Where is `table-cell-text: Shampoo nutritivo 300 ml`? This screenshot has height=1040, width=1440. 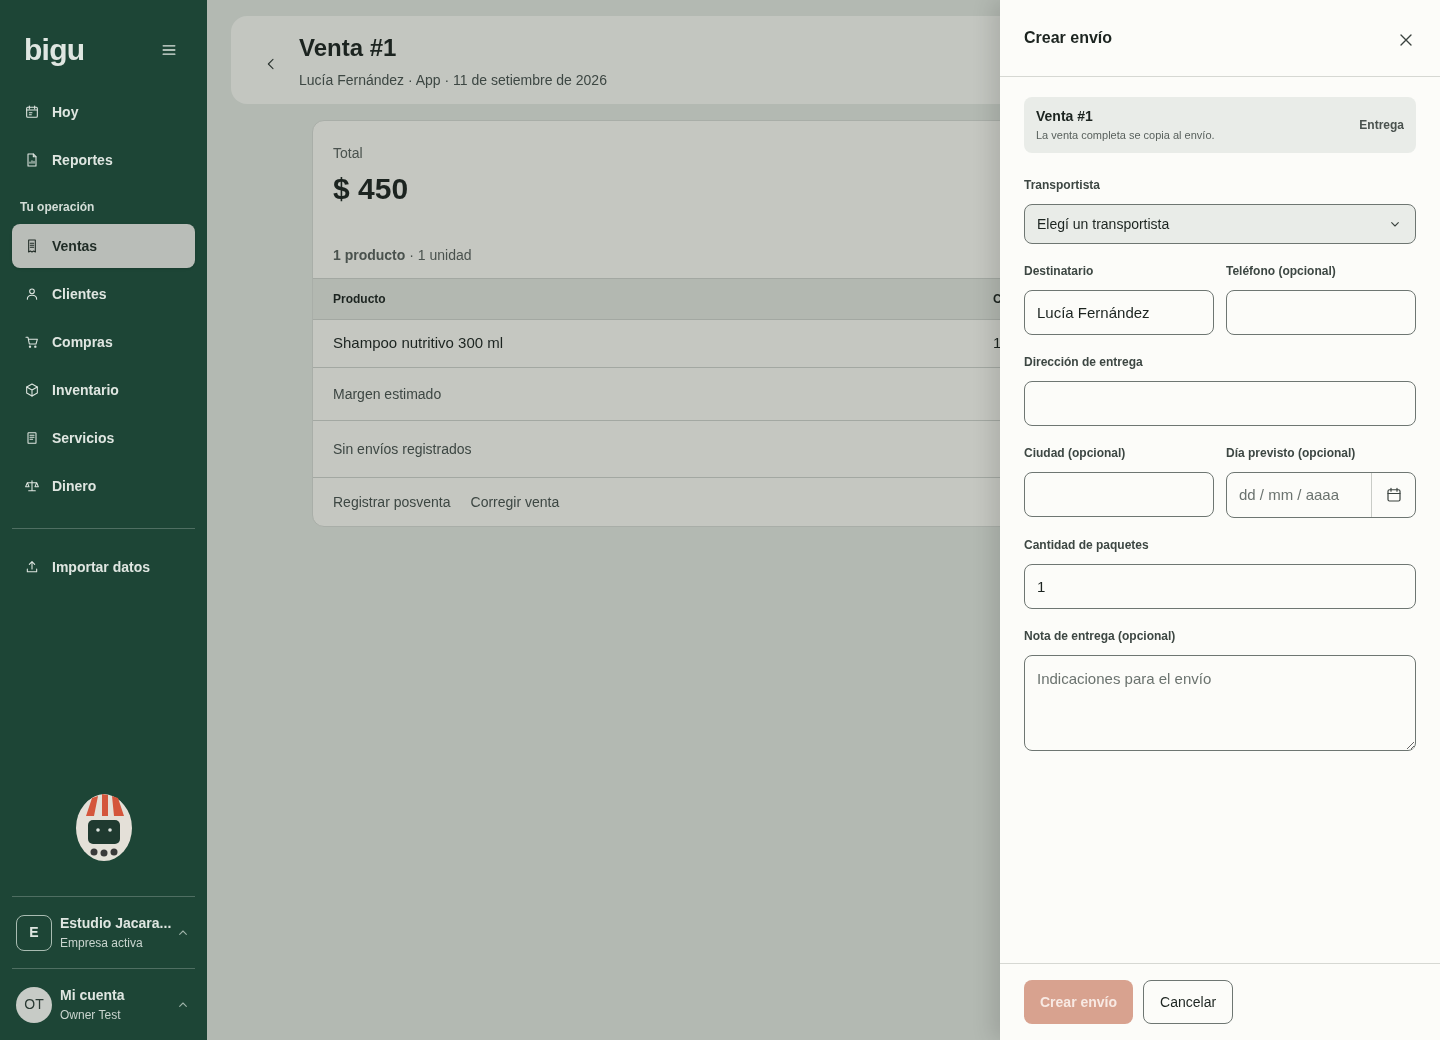 table-cell-text: Shampoo nutritivo 300 ml is located at coordinates (419, 343).